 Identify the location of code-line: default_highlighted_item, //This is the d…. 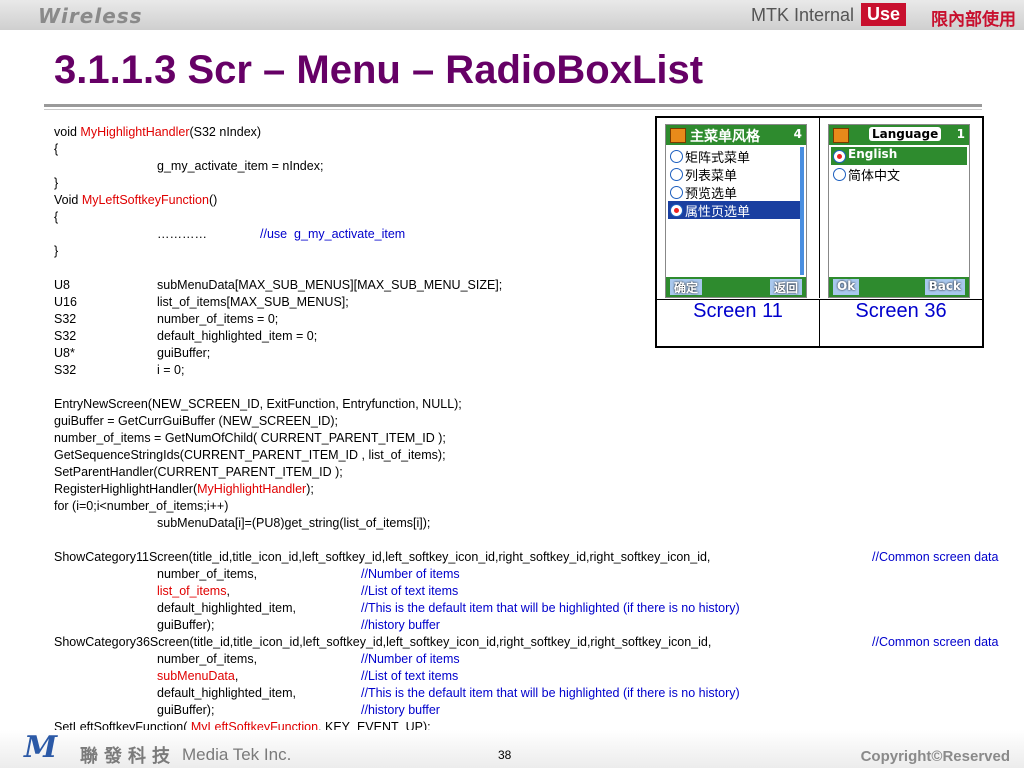
(539, 608).